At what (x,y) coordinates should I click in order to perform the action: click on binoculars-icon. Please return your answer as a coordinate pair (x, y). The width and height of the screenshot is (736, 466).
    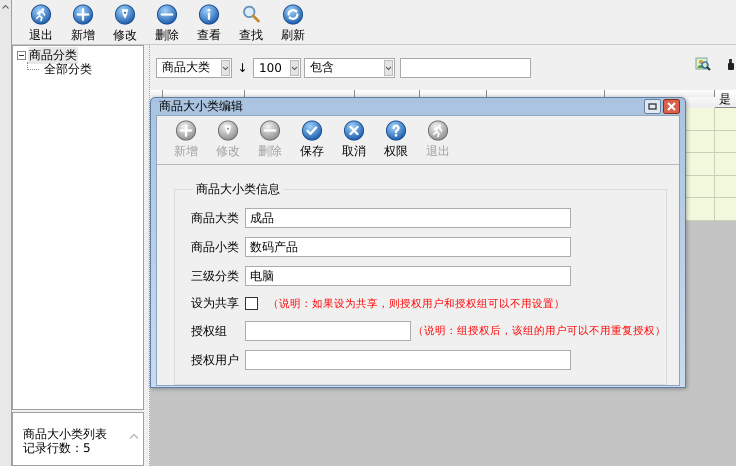
    Looking at the image, I should click on (732, 64).